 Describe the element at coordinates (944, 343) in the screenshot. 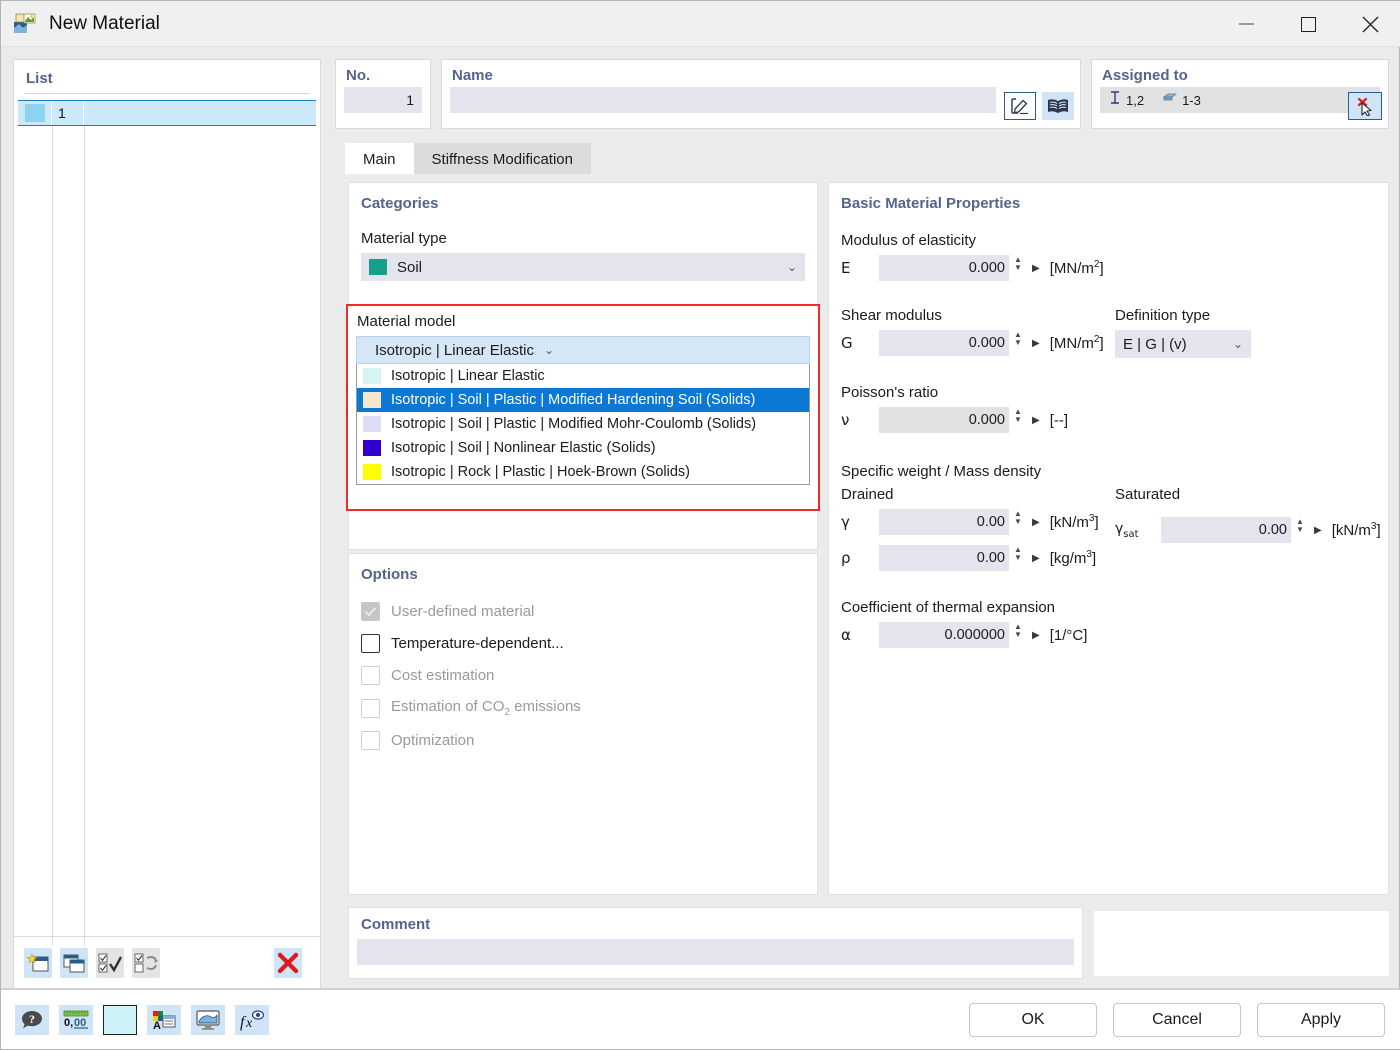

I see `shear-input: 0.000` at that location.